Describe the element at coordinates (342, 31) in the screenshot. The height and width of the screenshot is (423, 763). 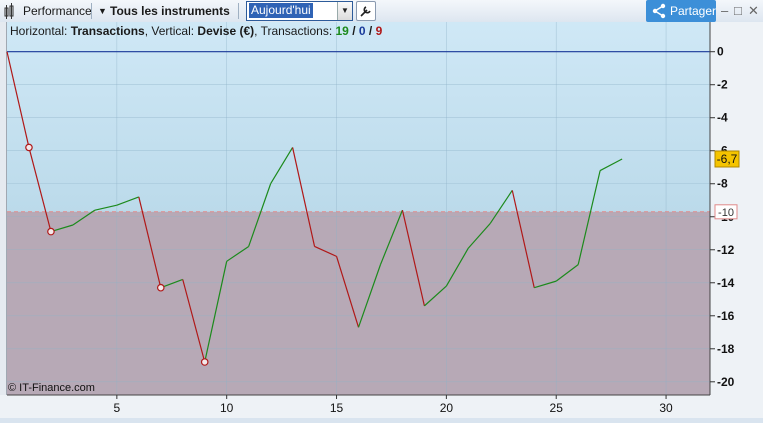
I see `win-count: 19` at that location.